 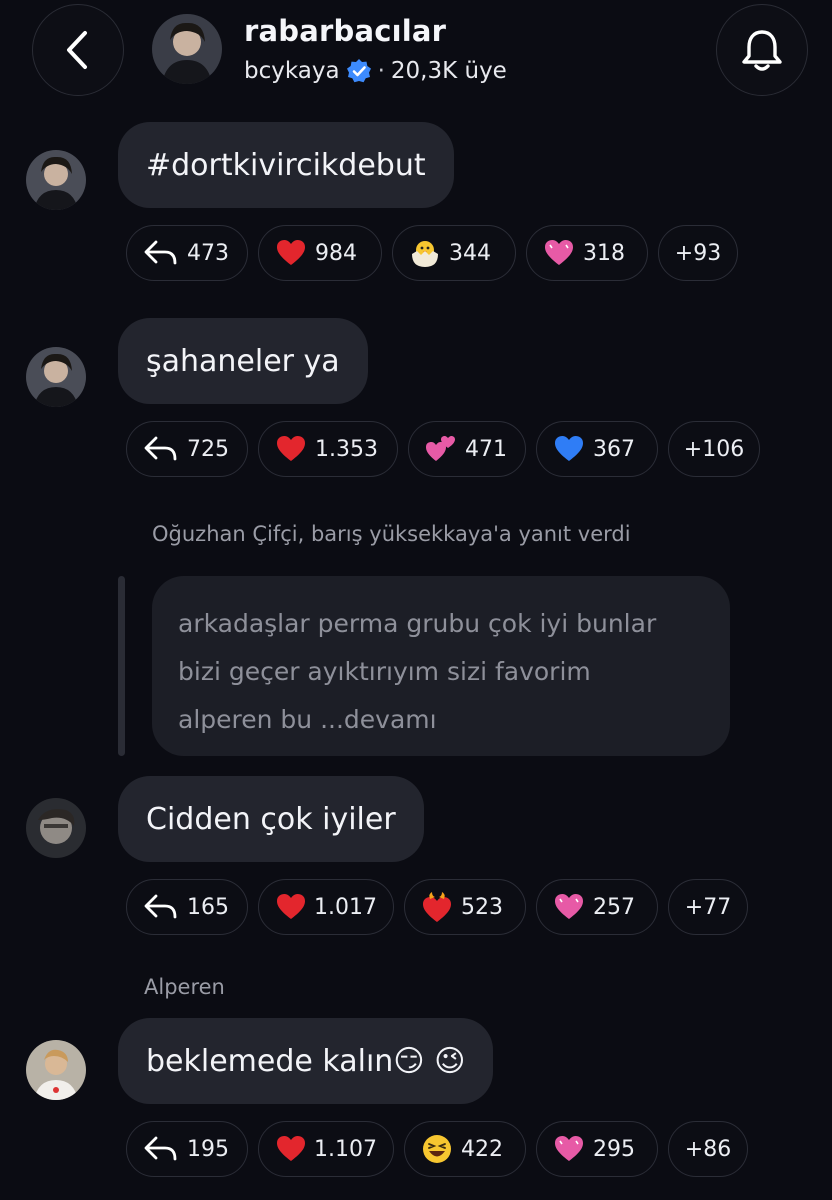 What do you see at coordinates (448, 71) in the screenshot?
I see `member-count: 20,3K üye` at bounding box center [448, 71].